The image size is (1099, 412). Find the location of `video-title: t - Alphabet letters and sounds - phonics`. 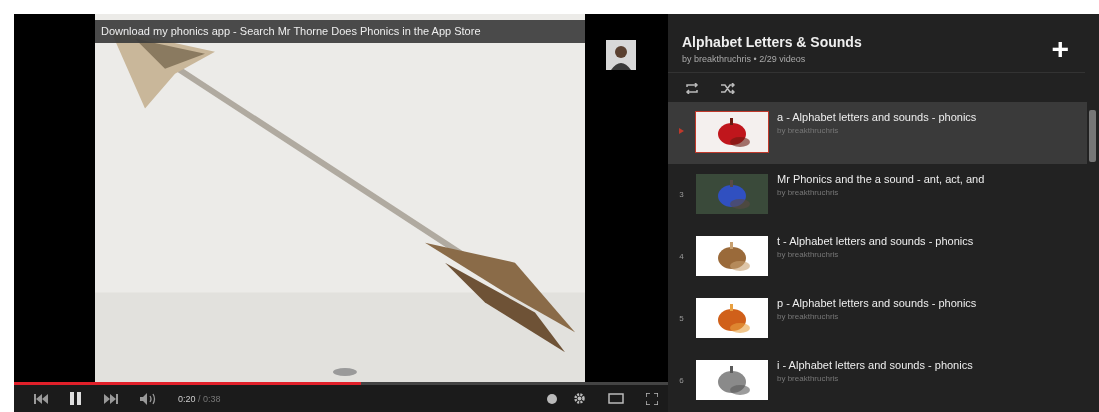

video-title: t - Alphabet letters and sounds - phonics is located at coordinates (875, 241).